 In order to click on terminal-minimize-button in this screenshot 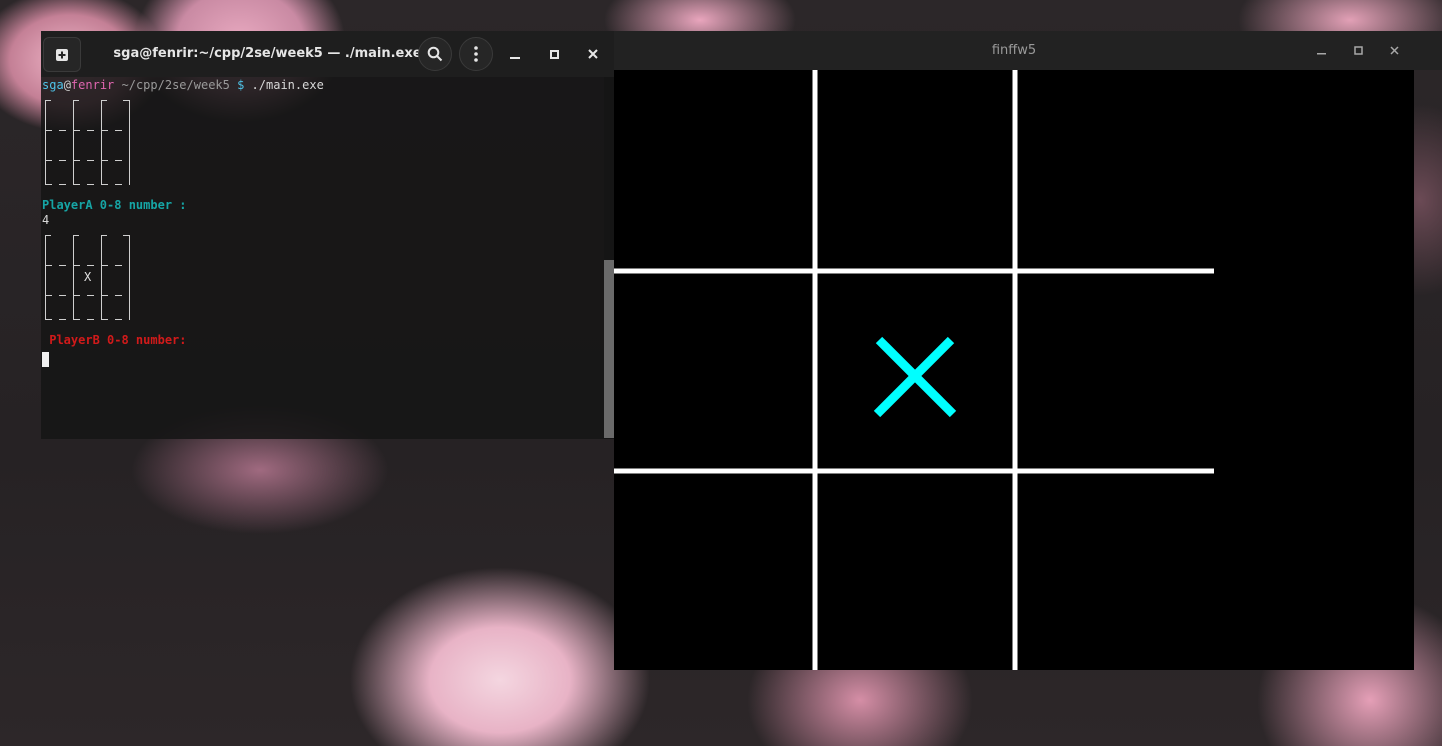, I will do `click(515, 54)`.